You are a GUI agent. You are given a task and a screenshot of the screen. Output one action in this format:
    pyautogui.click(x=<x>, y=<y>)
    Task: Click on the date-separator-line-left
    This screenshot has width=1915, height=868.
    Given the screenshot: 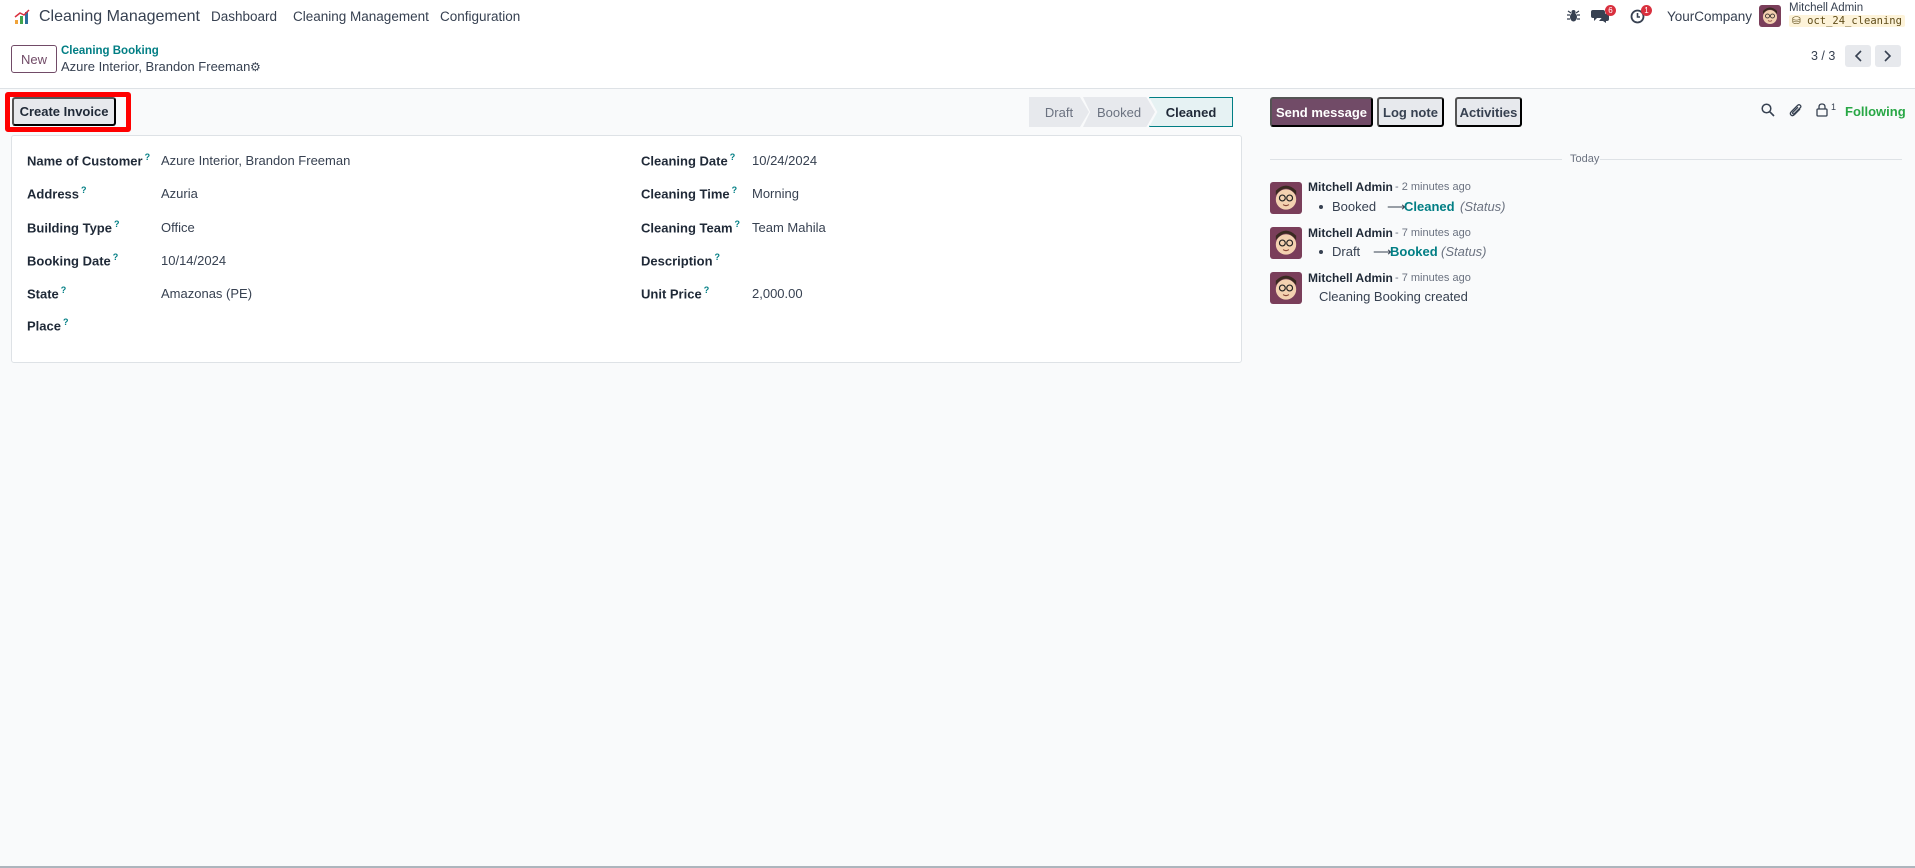 What is the action you would take?
    pyautogui.click(x=1416, y=159)
    